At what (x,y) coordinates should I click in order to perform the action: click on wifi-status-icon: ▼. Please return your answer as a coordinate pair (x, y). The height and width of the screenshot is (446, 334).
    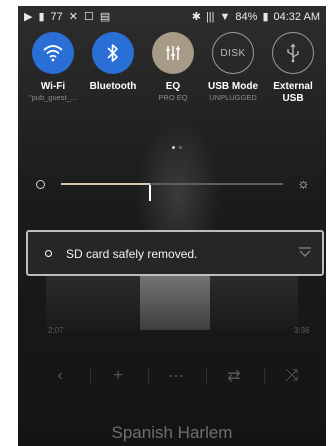
    Looking at the image, I should click on (225, 17).